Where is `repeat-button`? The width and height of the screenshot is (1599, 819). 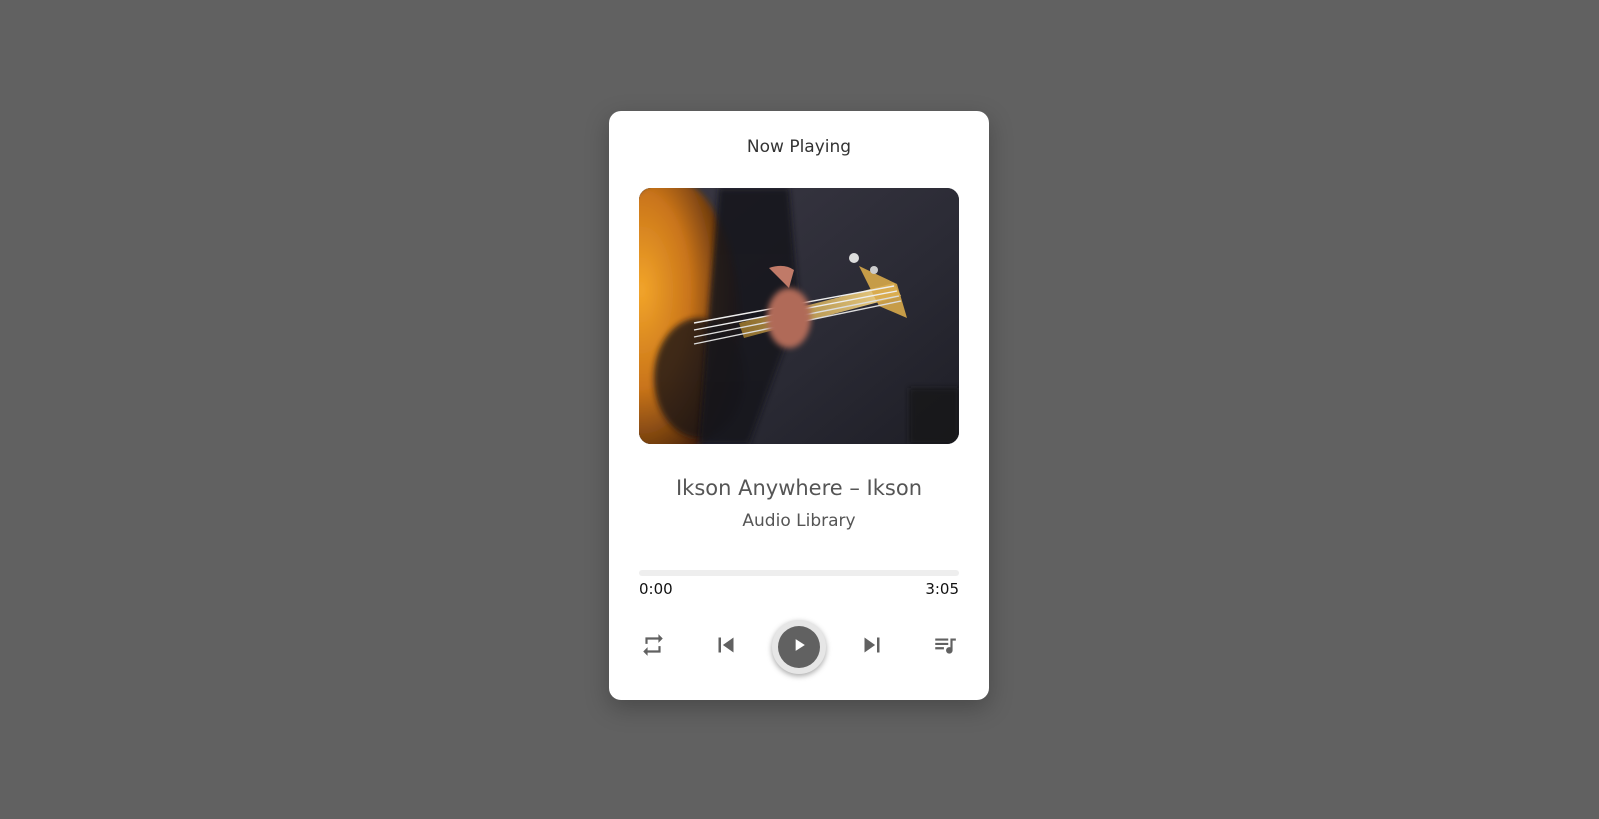
repeat-button is located at coordinates (653, 647).